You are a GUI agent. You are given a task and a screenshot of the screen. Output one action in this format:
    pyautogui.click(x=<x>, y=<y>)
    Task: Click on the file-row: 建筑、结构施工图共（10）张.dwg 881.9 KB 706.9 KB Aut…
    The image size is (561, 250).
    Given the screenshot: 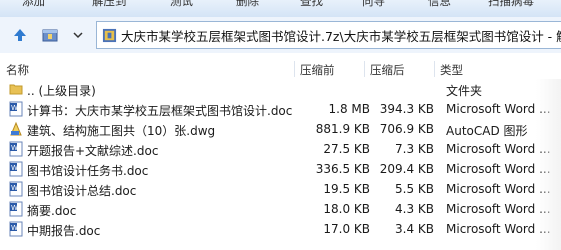 What is the action you would take?
    pyautogui.click(x=280, y=129)
    